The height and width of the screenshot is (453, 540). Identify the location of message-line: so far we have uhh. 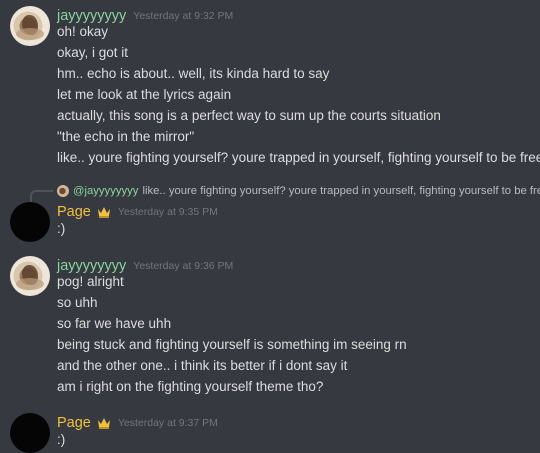
(114, 323).